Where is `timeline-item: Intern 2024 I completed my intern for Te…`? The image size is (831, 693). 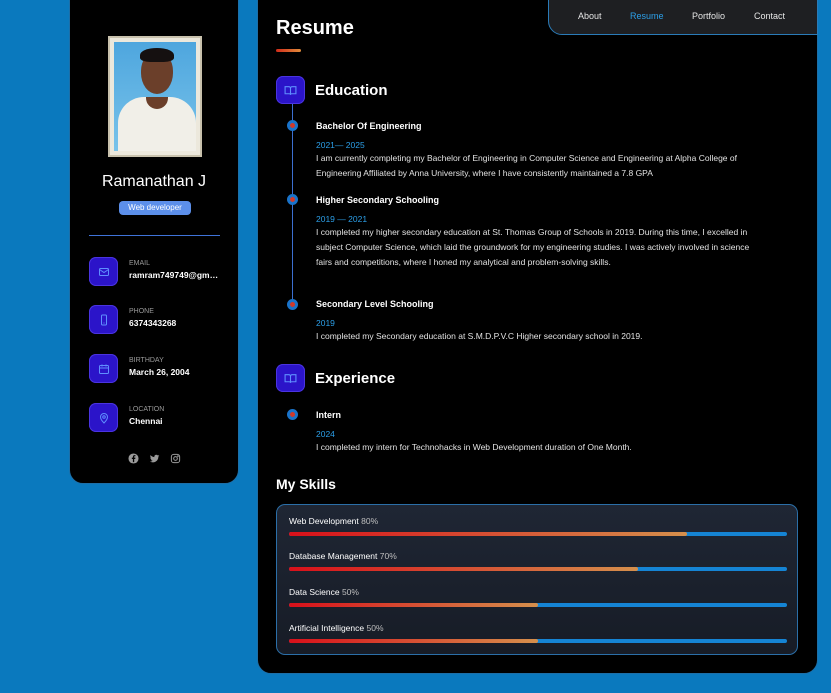
timeline-item: Intern 2024 I completed my intern for Te… is located at coordinates (536, 432).